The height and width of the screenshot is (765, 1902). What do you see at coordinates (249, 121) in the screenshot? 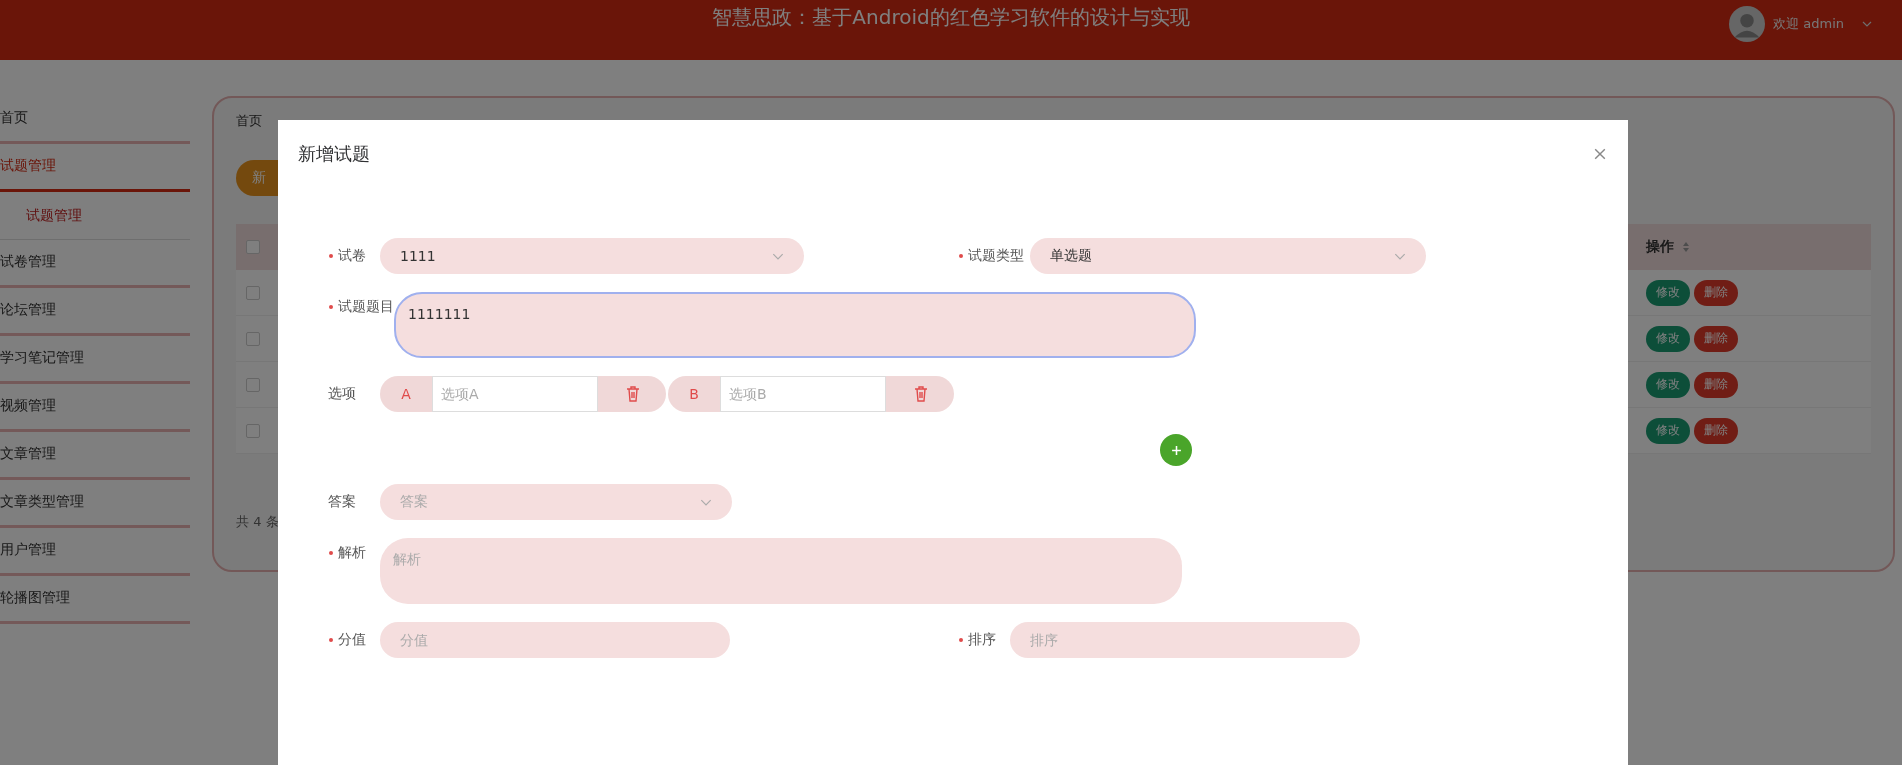
I see `breadcrumb-tab: 首页` at bounding box center [249, 121].